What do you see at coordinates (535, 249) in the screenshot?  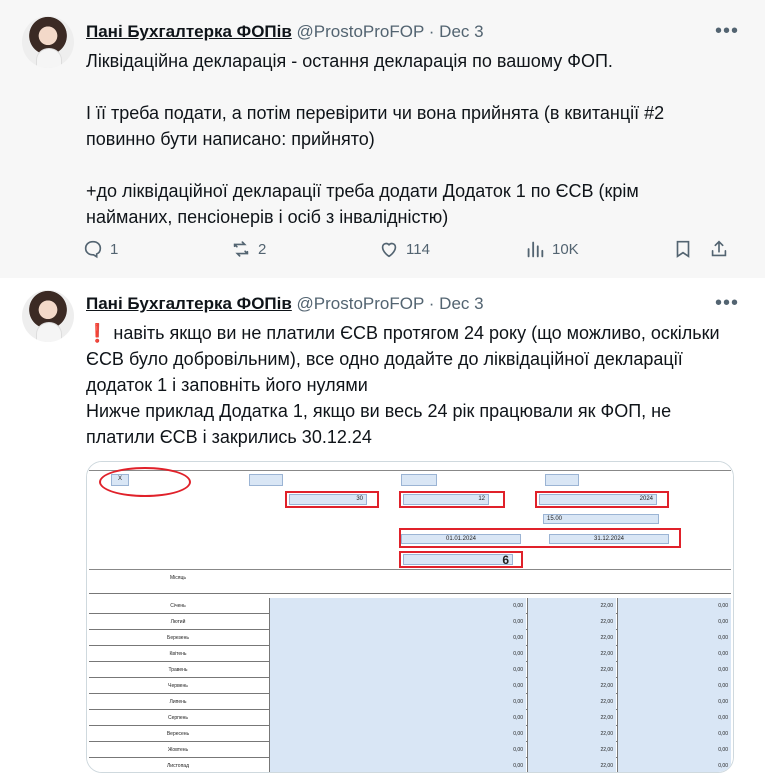 I see `views-icon` at bounding box center [535, 249].